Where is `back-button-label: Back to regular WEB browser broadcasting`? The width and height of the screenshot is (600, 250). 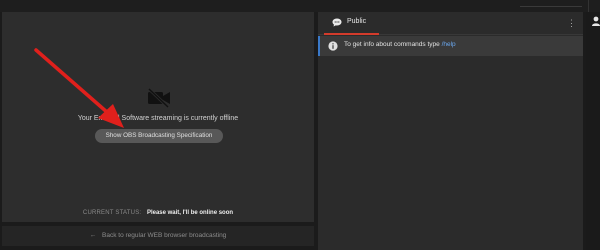
back-button-label: Back to regular WEB browser broadcasting is located at coordinates (164, 235).